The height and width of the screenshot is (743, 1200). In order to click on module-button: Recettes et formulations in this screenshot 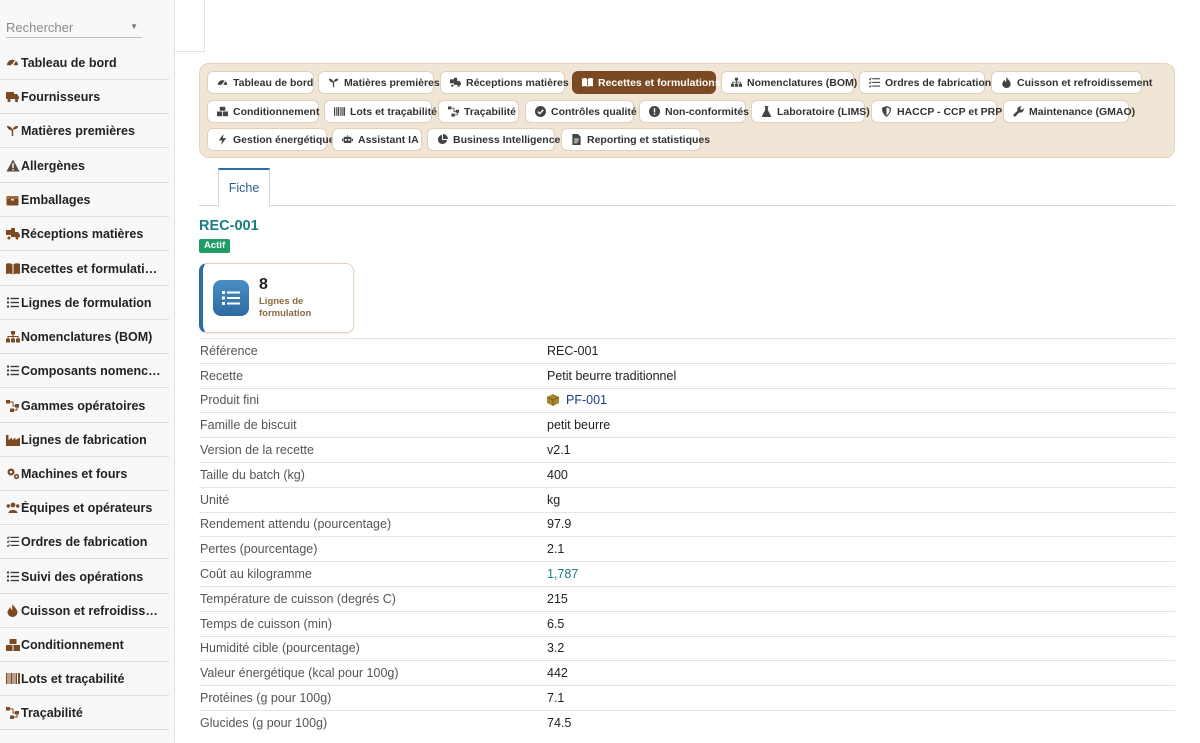, I will do `click(646, 82)`.